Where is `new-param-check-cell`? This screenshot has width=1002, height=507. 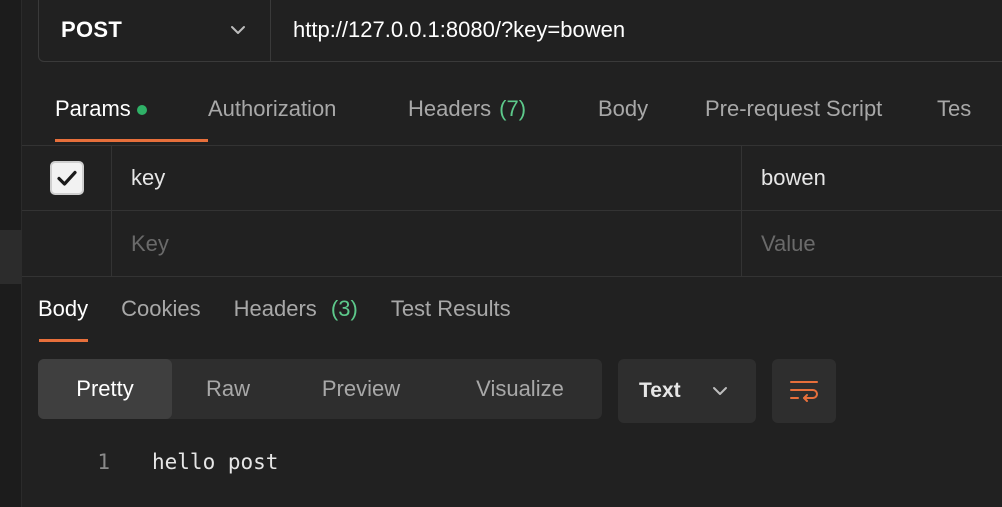
new-param-check-cell is located at coordinates (67, 243).